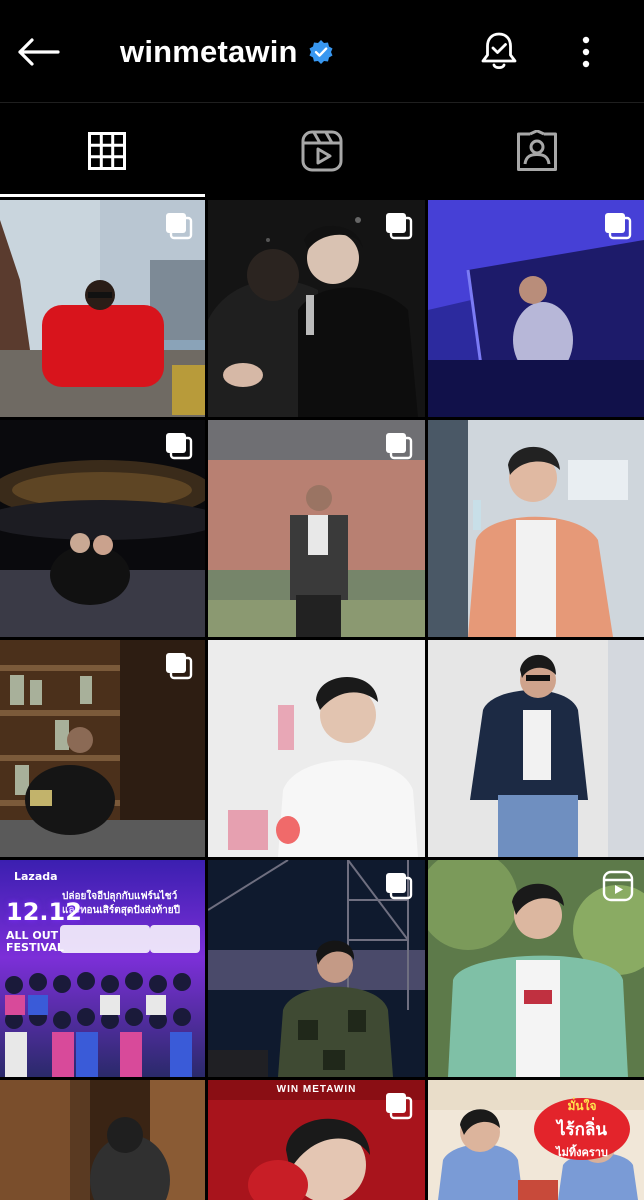 The height and width of the screenshot is (1200, 644). I want to click on sticker-line-1: มั่นใจ, so click(582, 1106).